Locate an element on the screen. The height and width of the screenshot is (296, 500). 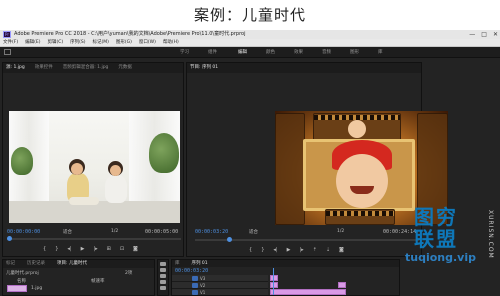
menu-window: 窗口(W) is located at coordinates (147, 42).